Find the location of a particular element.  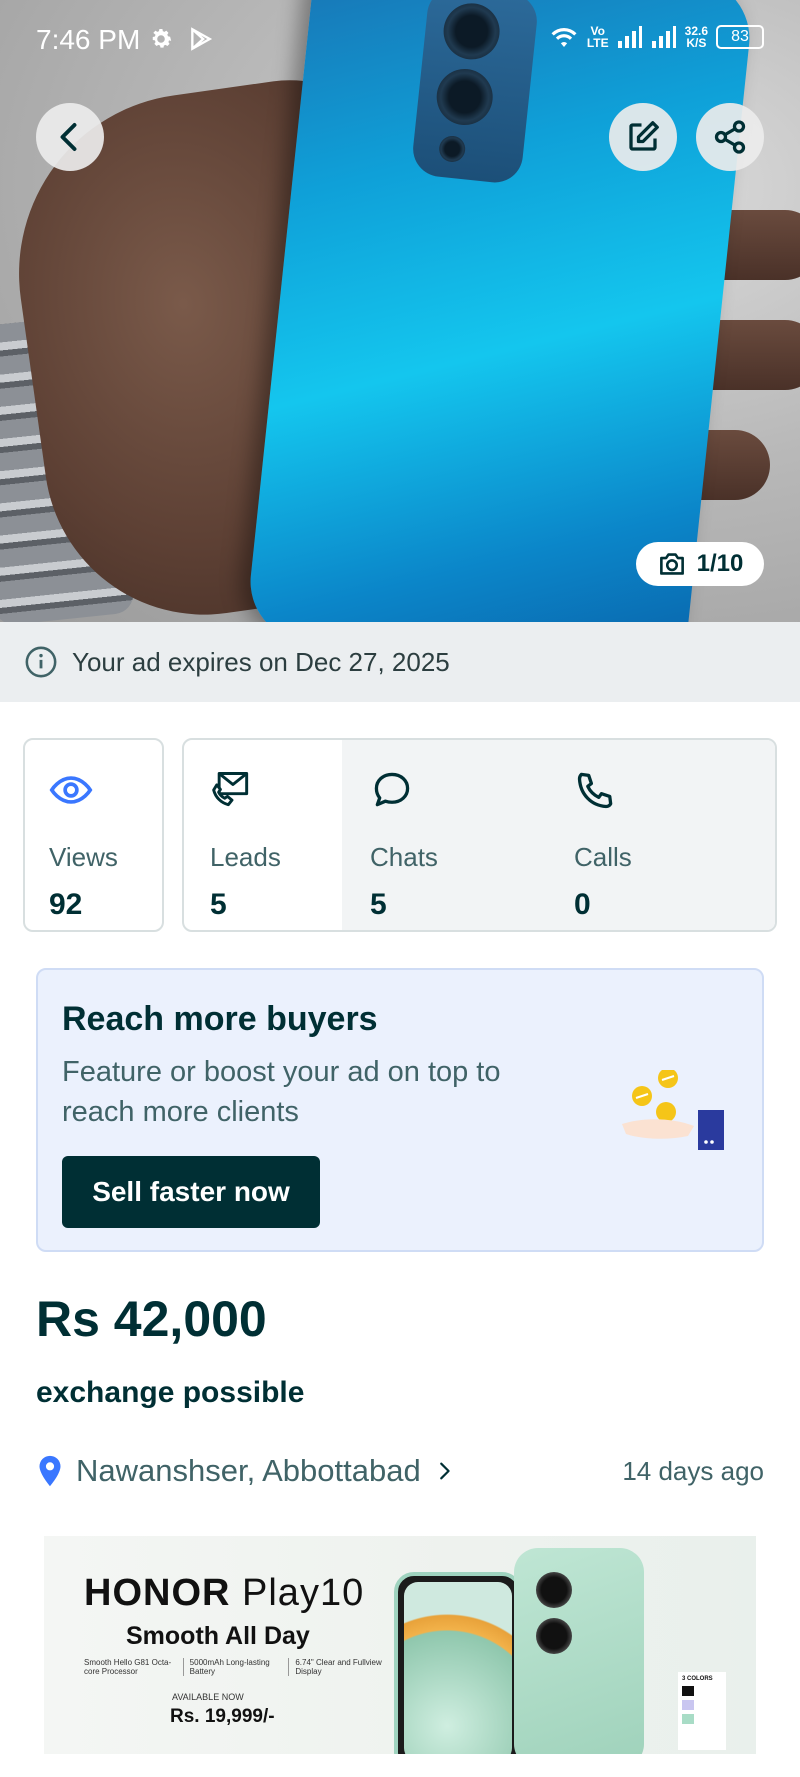

eye-icon is located at coordinates (71, 790).